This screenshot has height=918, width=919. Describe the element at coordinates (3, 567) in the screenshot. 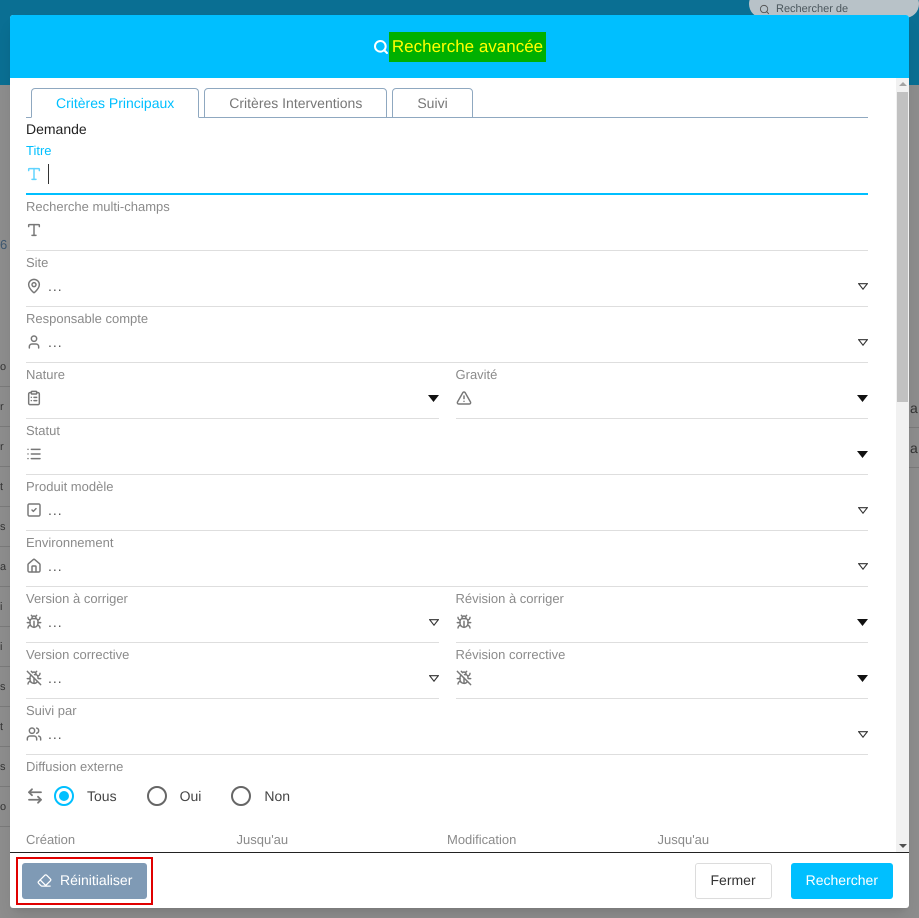

I see `background-text: a` at that location.